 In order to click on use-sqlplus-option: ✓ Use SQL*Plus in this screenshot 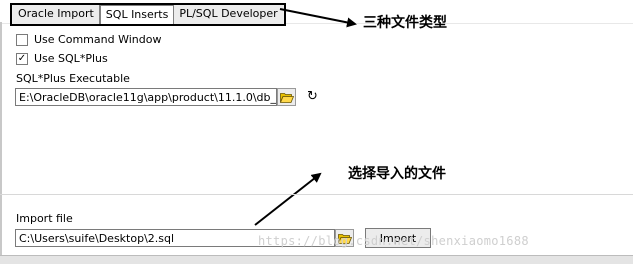, I will do `click(62, 58)`.